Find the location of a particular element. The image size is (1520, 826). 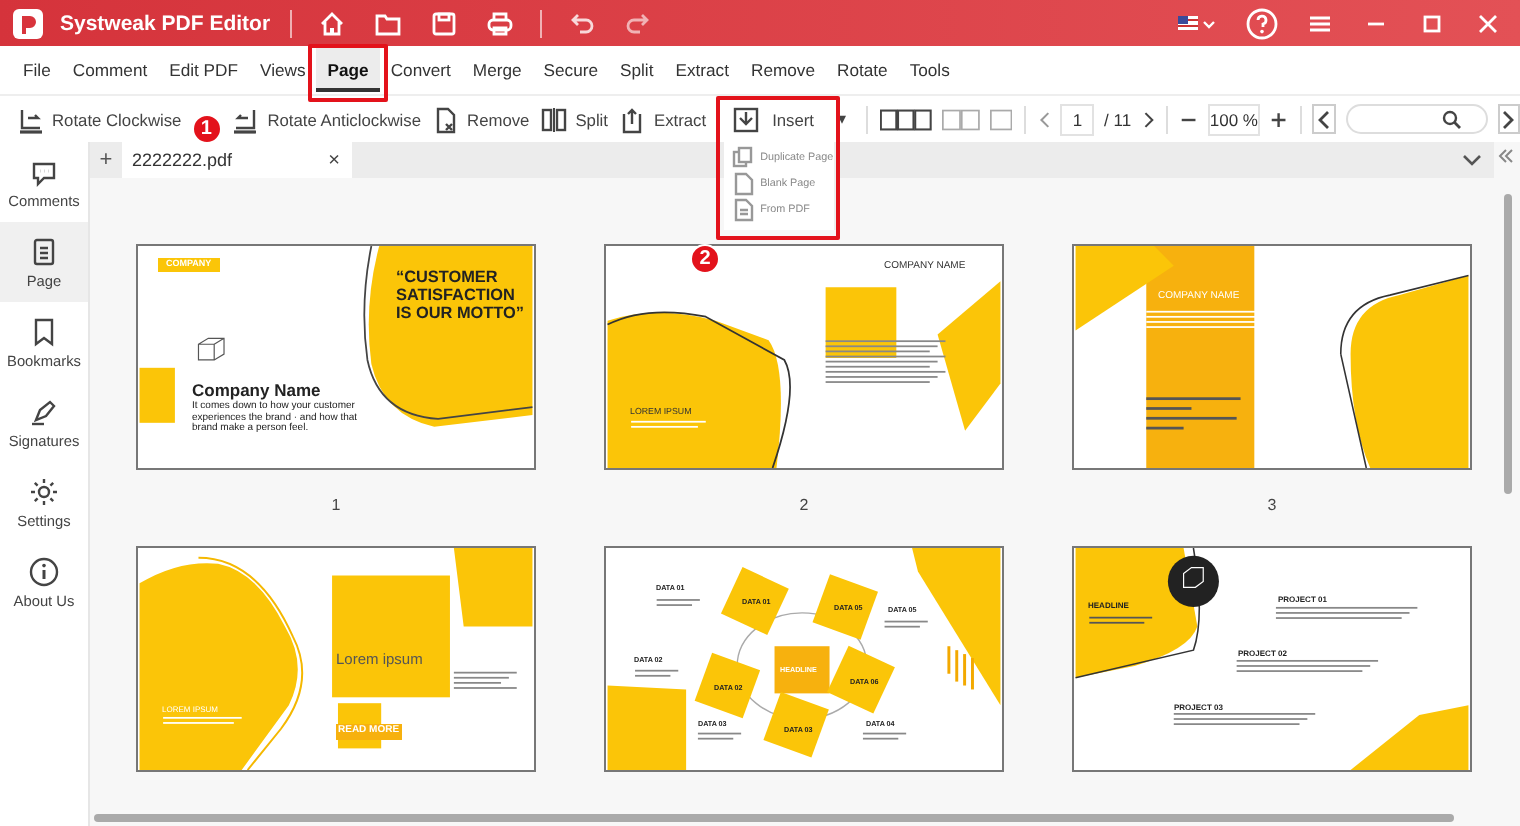

chevron-right-icon is located at coordinates (1508, 119).